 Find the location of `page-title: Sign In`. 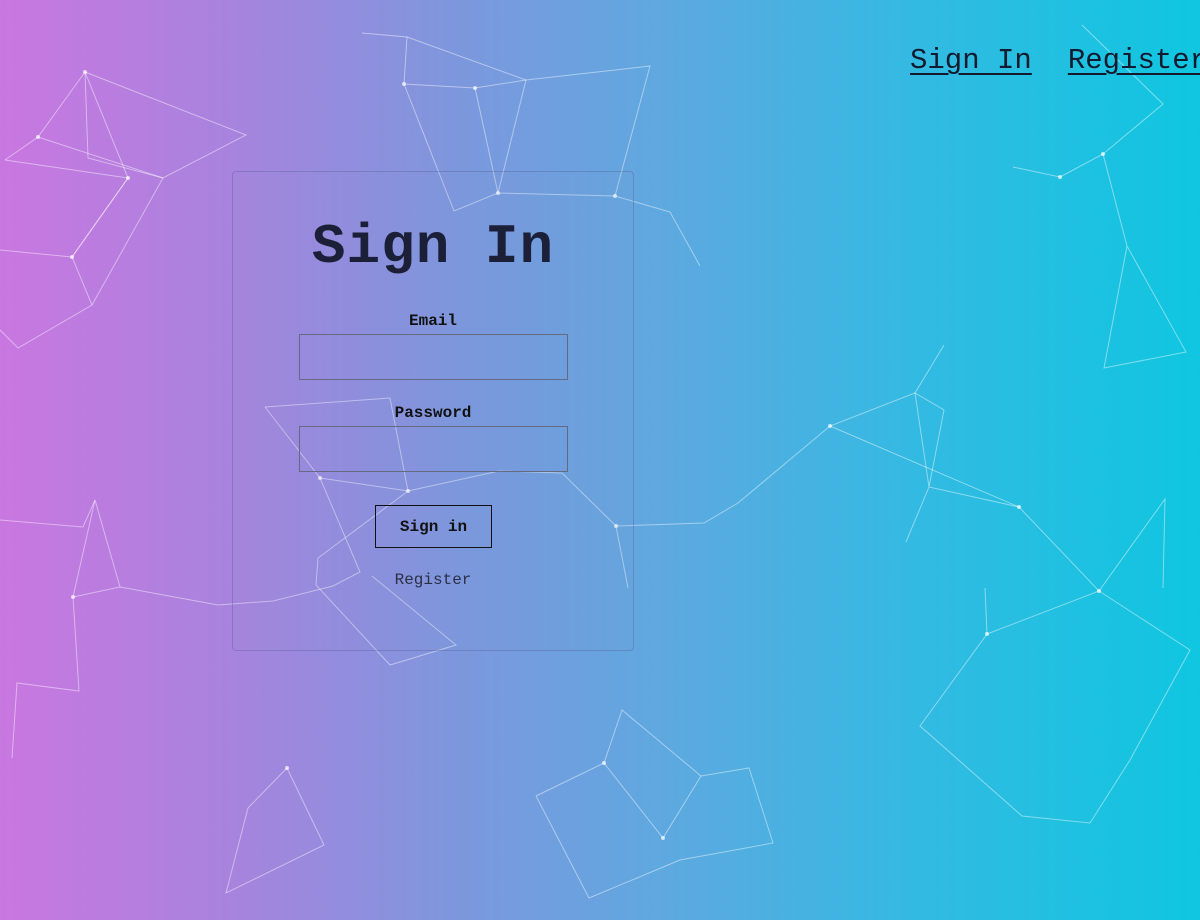

page-title: Sign In is located at coordinates (433, 247).